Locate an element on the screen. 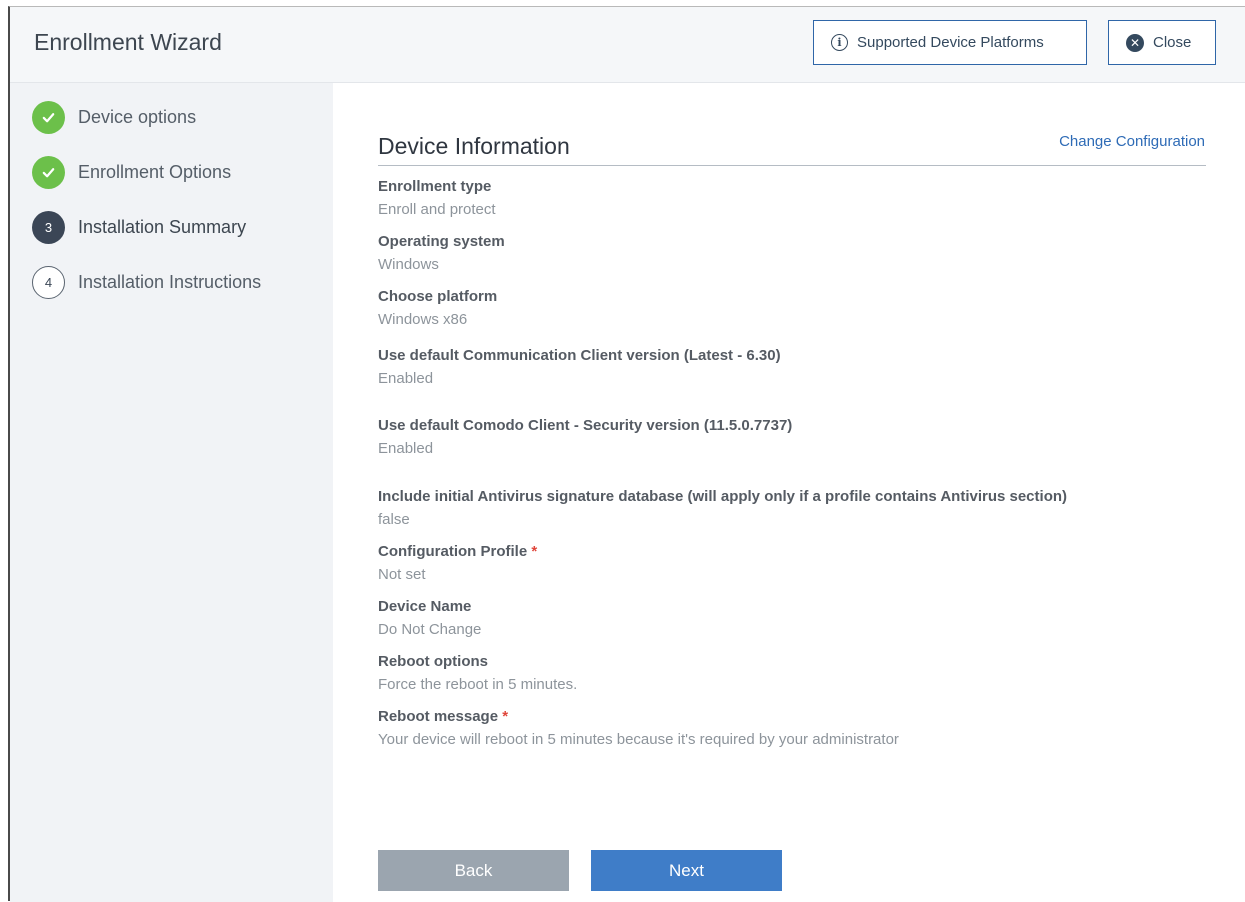 The width and height of the screenshot is (1245, 902). info-icon: i is located at coordinates (839, 42).